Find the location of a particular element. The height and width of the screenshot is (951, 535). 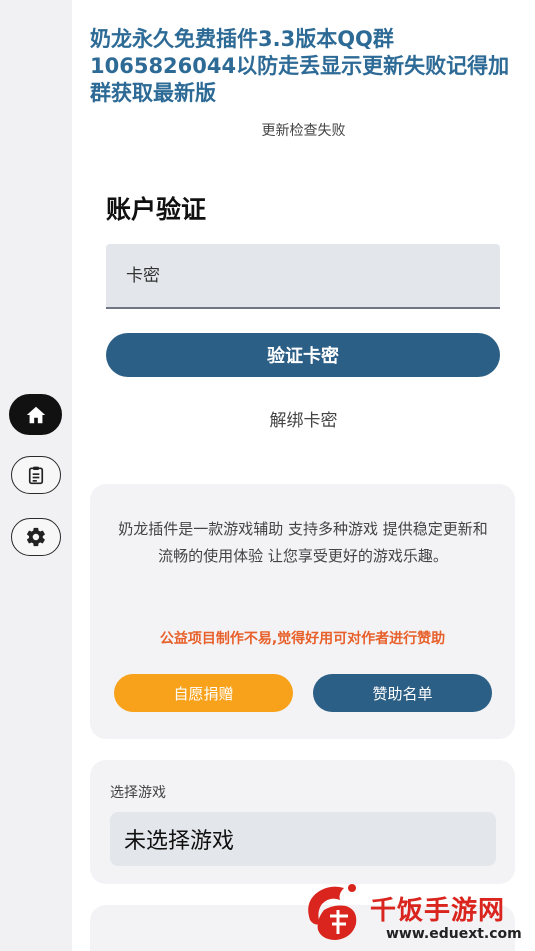

nav-settings-button is located at coordinates (36, 537).